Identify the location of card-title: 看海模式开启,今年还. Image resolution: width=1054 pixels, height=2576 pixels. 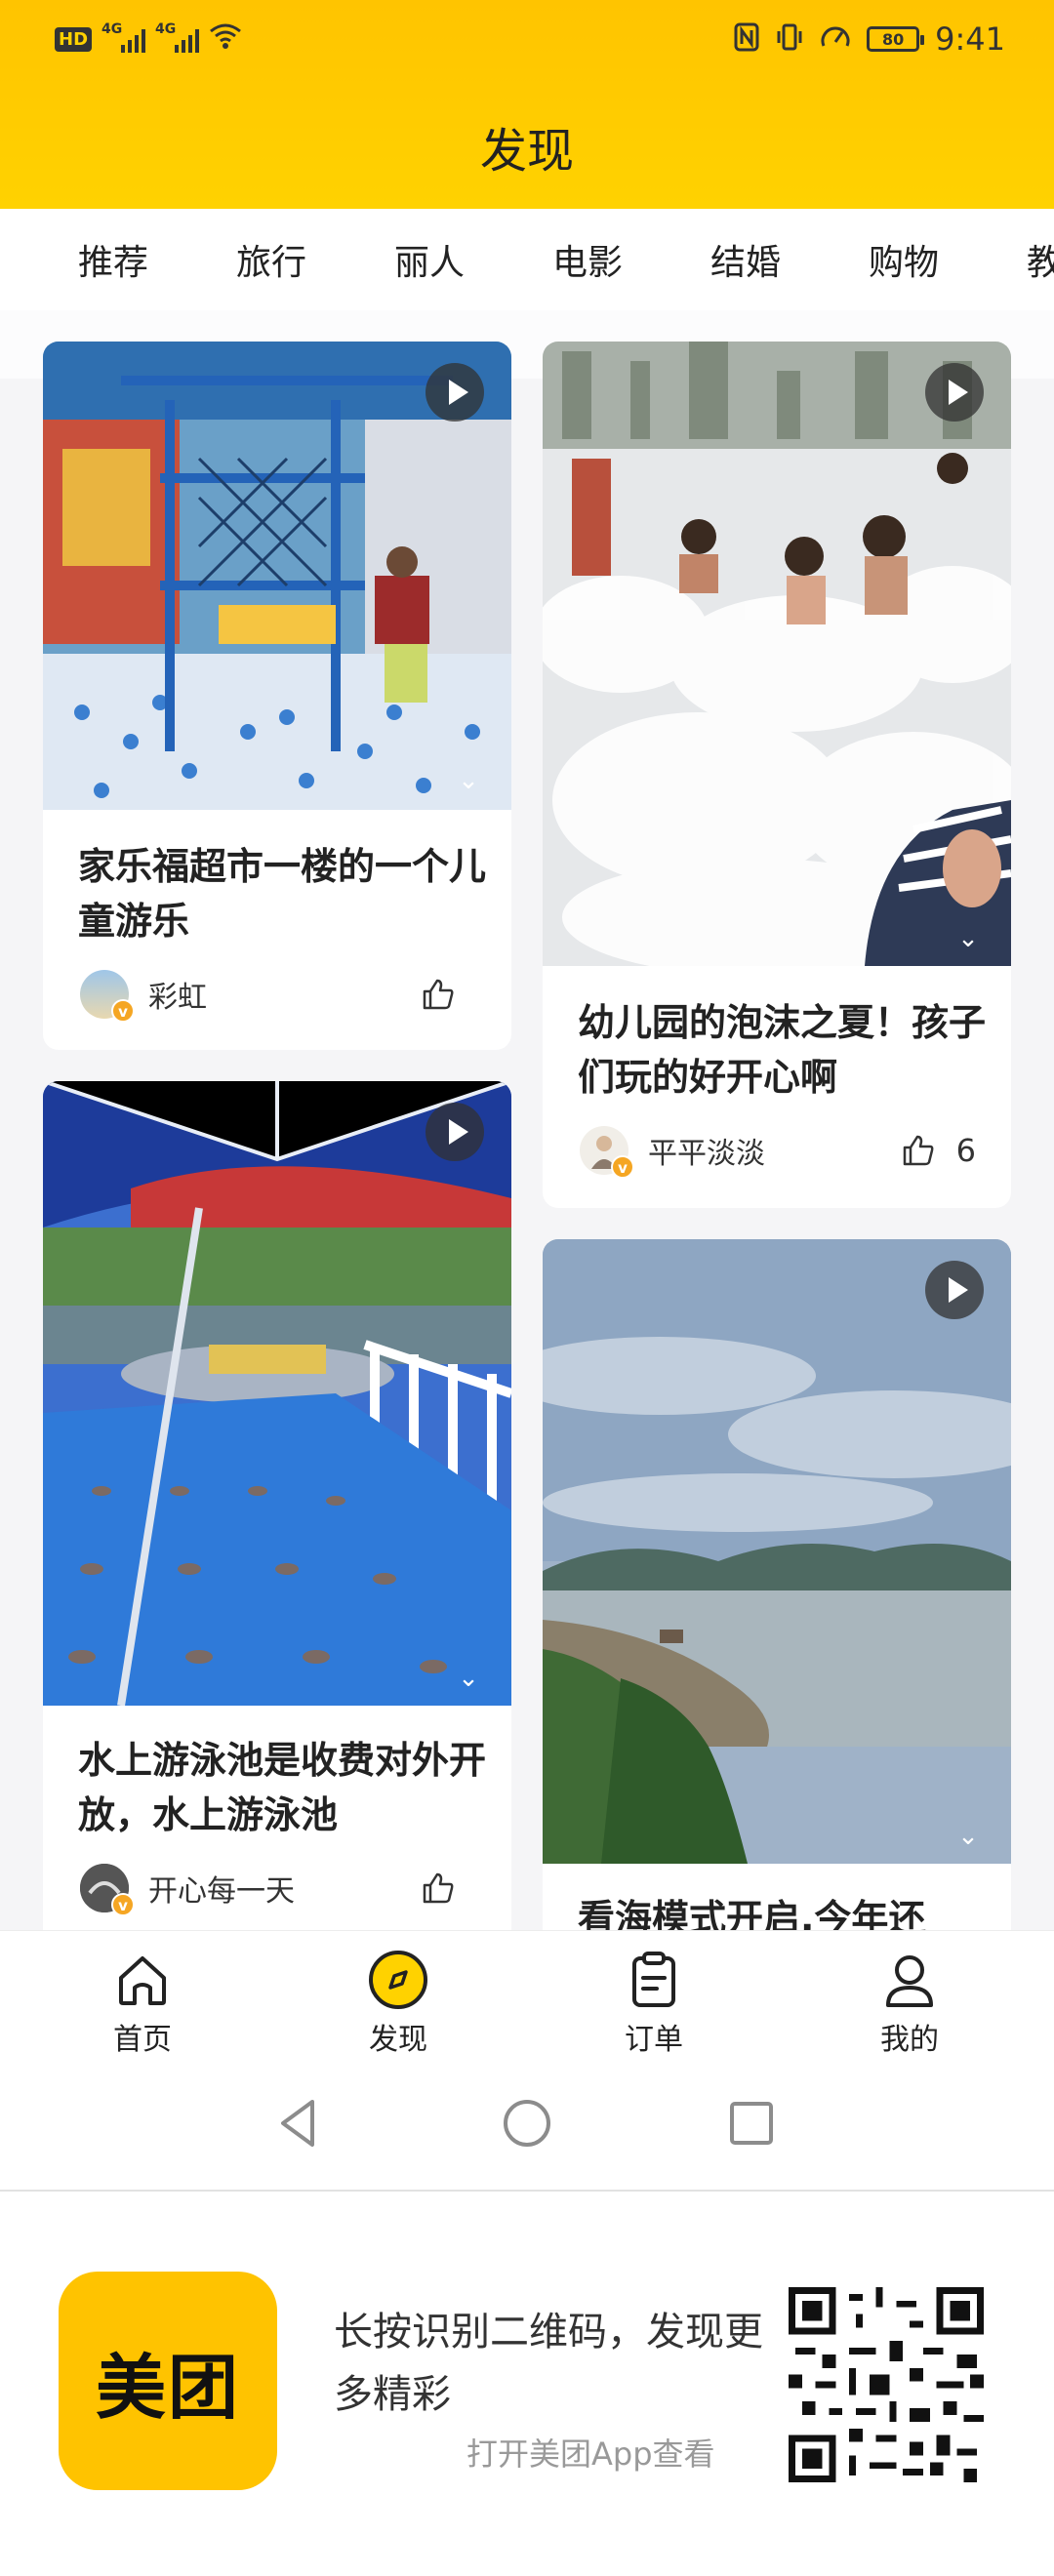
(783, 1910).